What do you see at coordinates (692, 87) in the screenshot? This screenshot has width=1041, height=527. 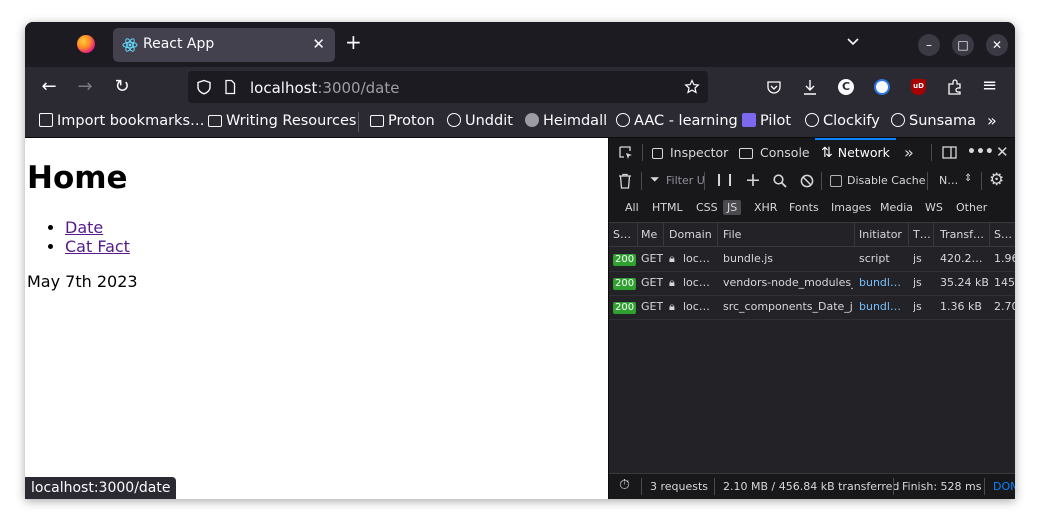 I see `star-icon` at bounding box center [692, 87].